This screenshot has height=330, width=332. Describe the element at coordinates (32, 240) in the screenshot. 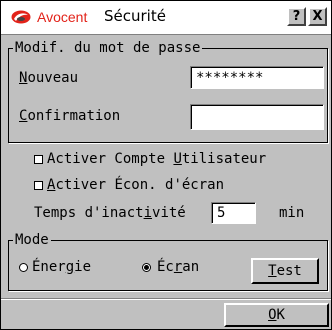

I see `mode-group-legend: Mode` at that location.